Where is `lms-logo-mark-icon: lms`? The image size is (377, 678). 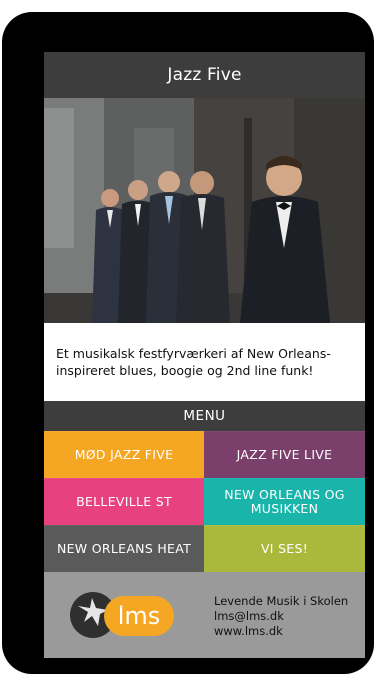
lms-logo-mark-icon: lms is located at coordinates (122, 615).